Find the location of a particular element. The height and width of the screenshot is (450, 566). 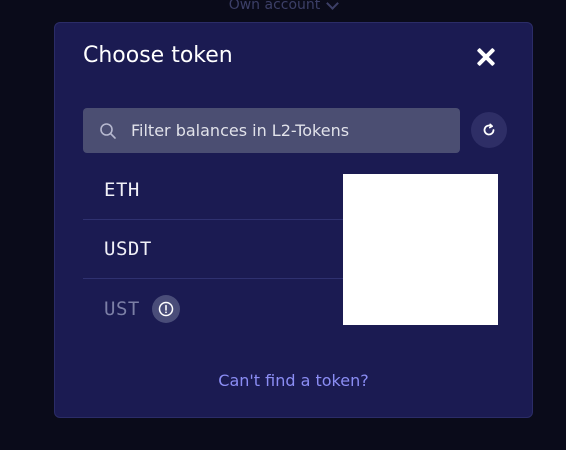

account-label: Own account is located at coordinates (274, 6).